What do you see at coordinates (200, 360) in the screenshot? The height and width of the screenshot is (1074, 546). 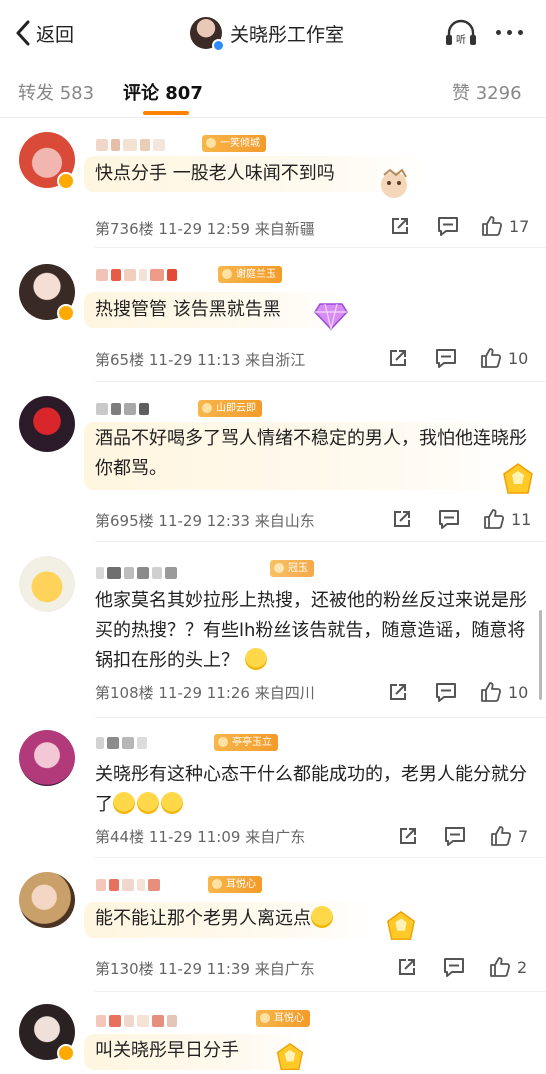 I see `comment-meta: 第65楼 11-29 11:13 来自浙江` at bounding box center [200, 360].